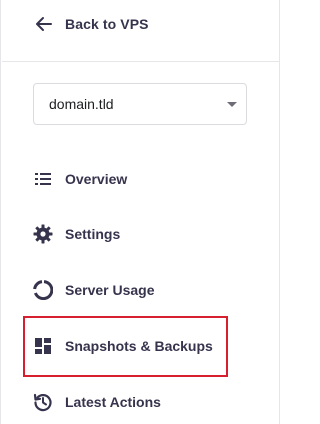 The image size is (320, 424). Describe the element at coordinates (0, 212) in the screenshot. I see `sidebar-left-border` at that location.